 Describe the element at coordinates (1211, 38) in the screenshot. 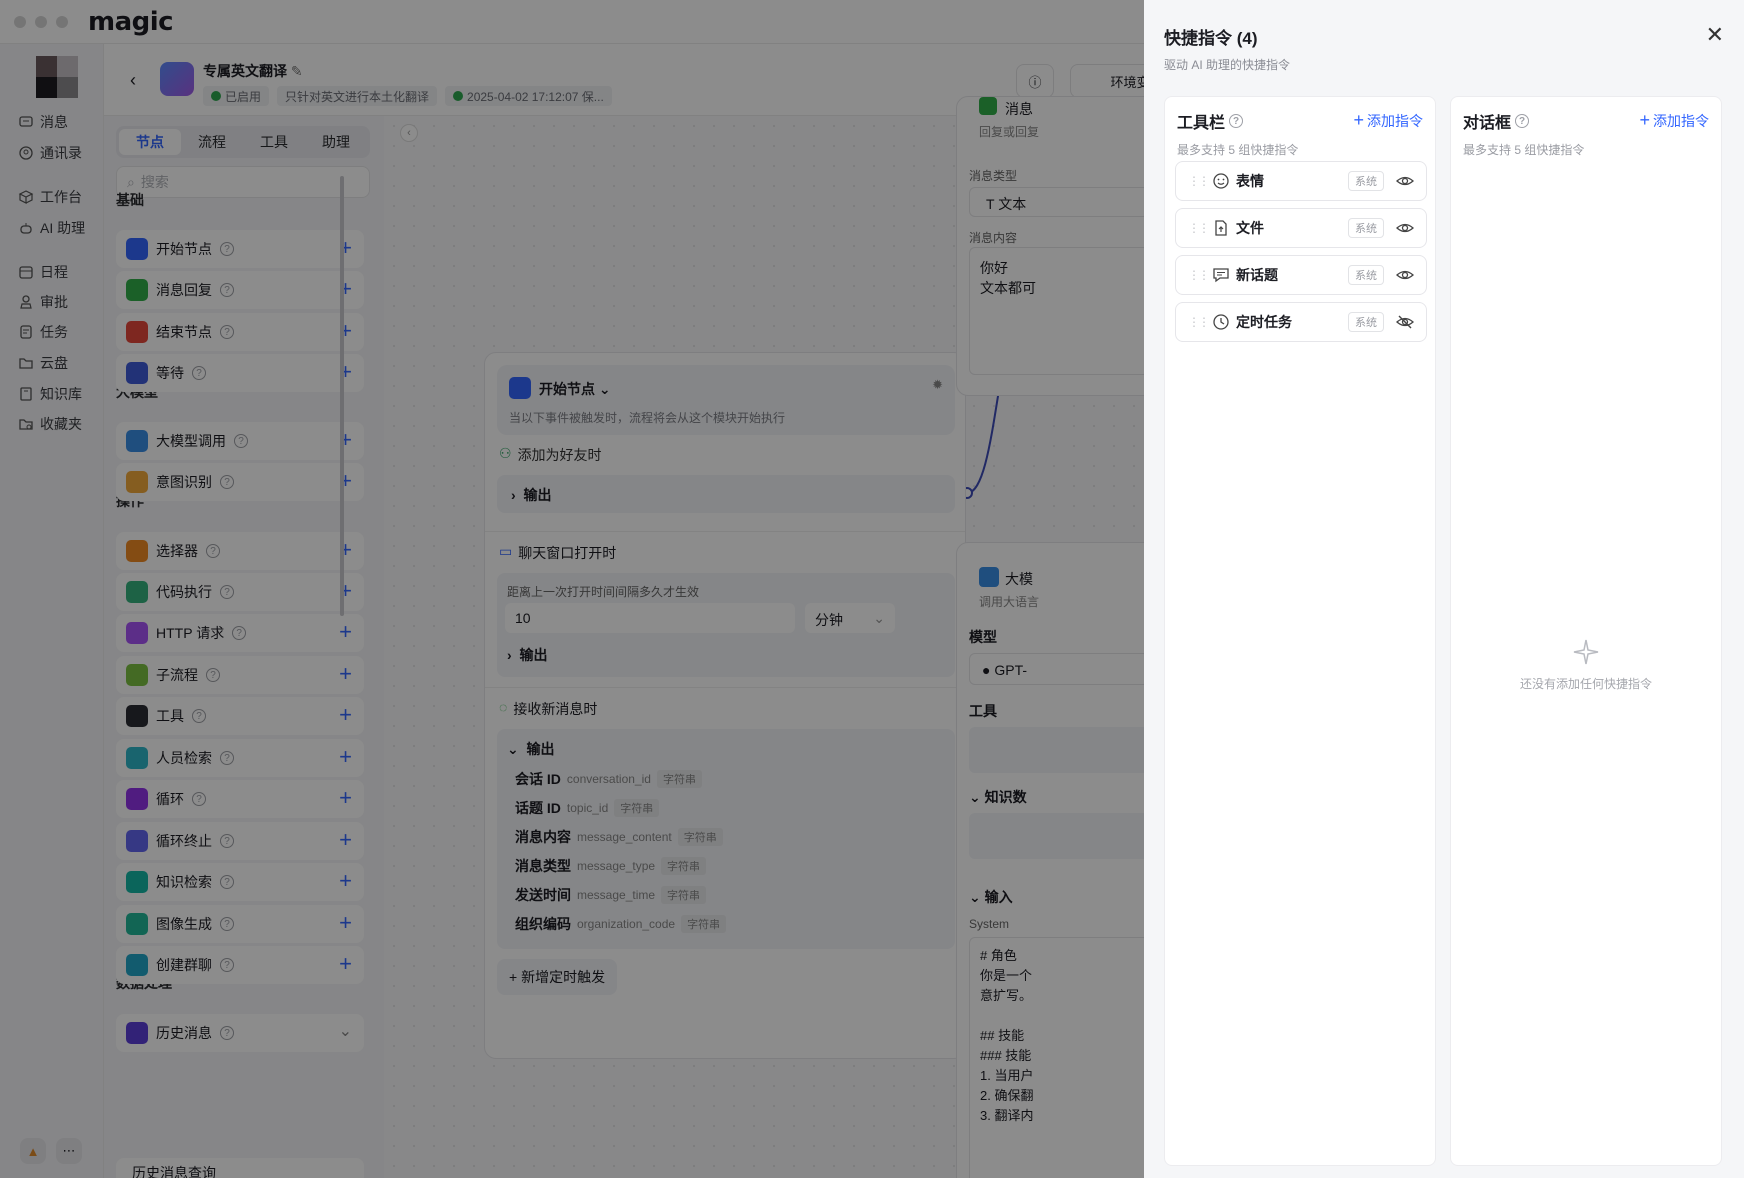

I see `drawer-title: 快捷指令 (4)` at that location.